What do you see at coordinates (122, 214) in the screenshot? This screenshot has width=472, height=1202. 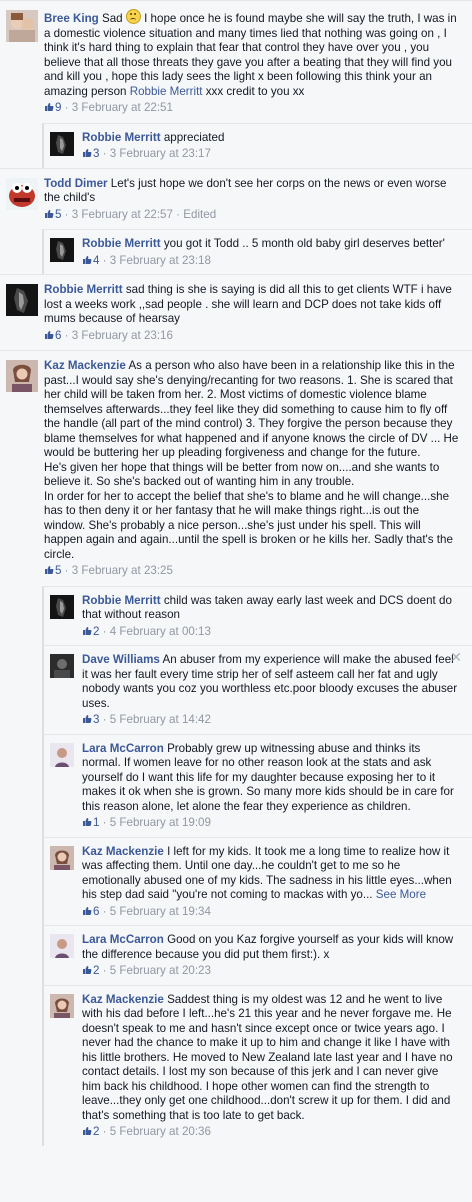 I see `timestamp: 3 February at 22:57` at bounding box center [122, 214].